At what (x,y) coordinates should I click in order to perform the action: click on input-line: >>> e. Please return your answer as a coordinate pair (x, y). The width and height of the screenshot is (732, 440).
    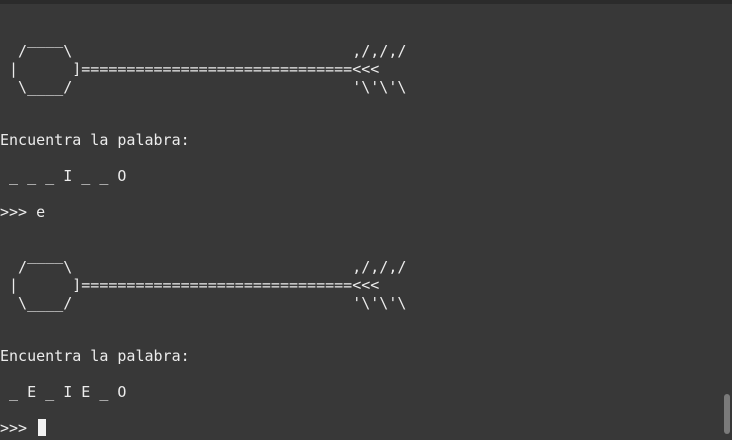
    Looking at the image, I should click on (23, 212).